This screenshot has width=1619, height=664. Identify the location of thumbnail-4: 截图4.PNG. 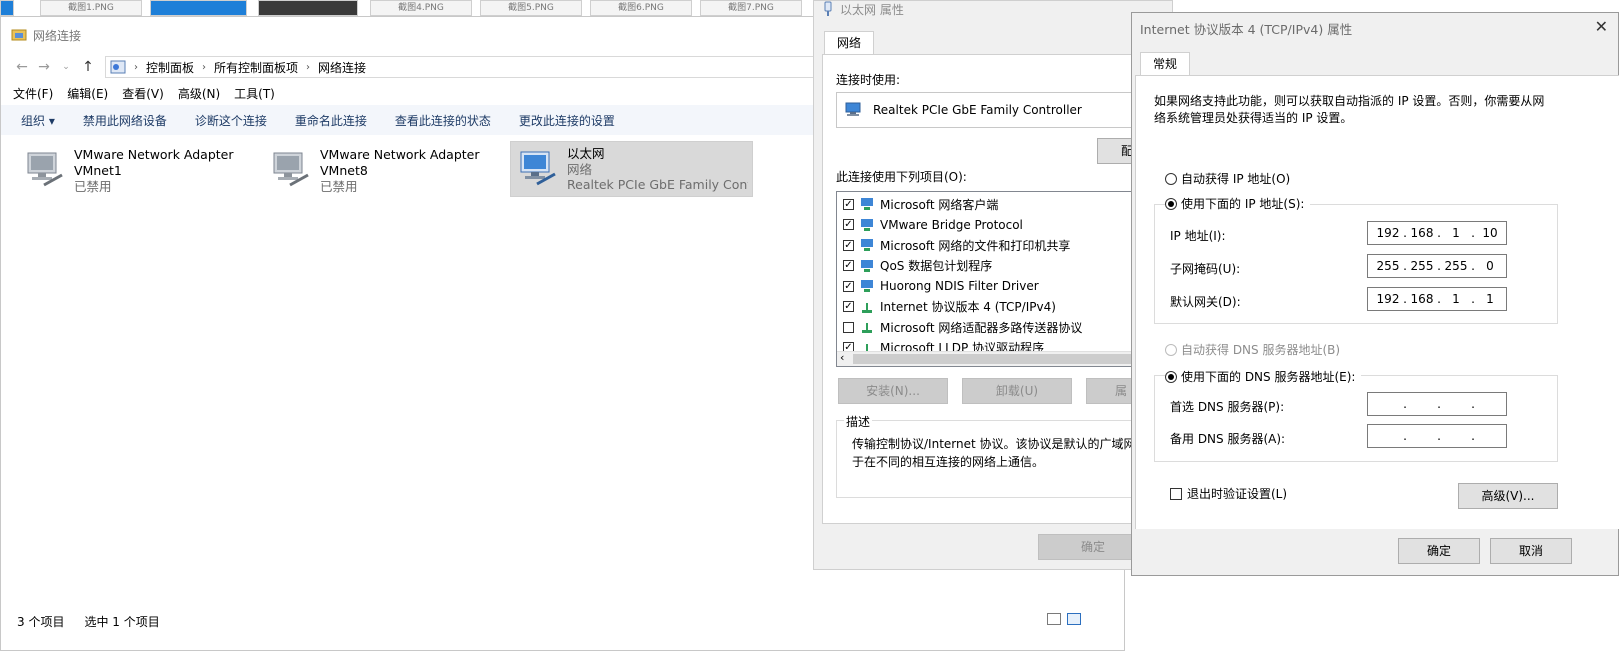
(421, 8).